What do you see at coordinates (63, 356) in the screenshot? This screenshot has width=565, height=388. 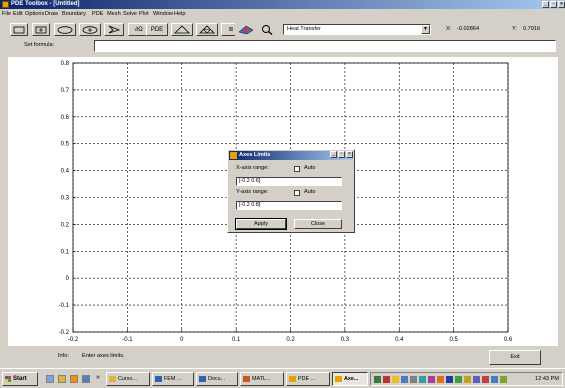 I see `info-label: Info:` at bounding box center [63, 356].